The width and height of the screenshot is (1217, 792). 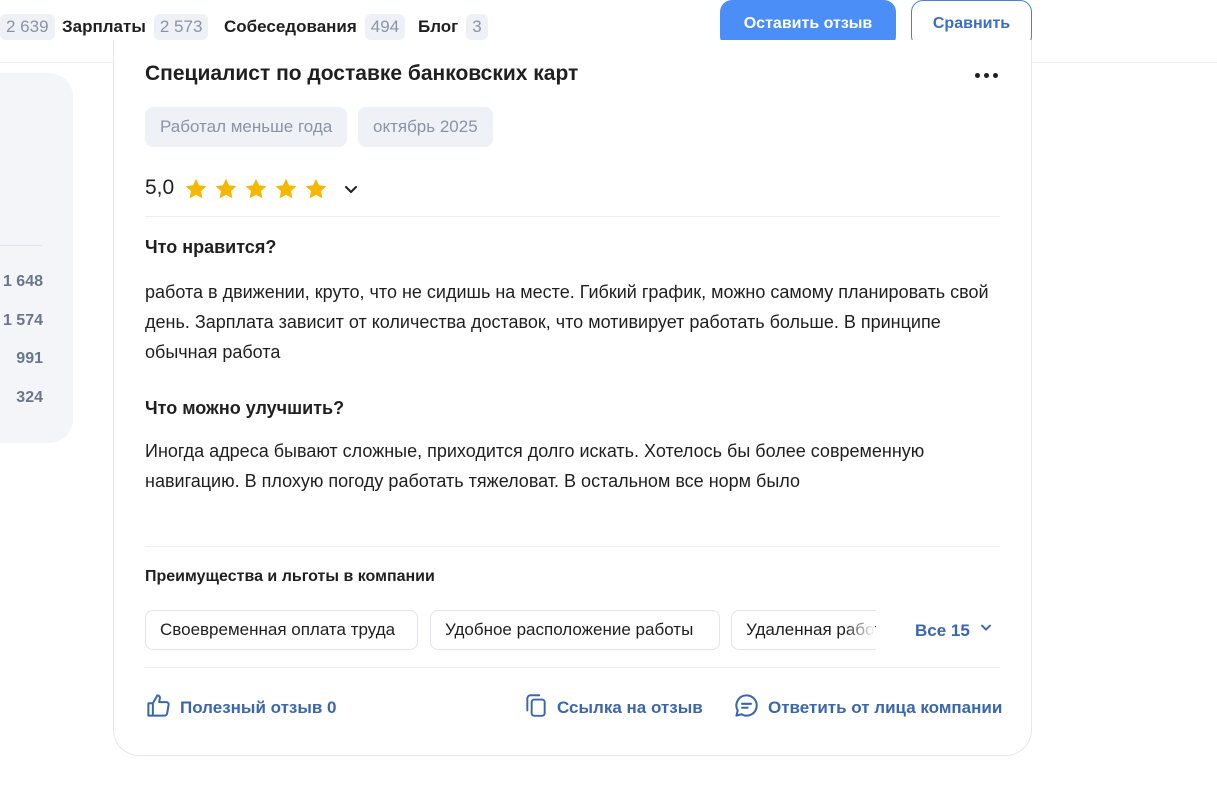 What do you see at coordinates (29, 358) in the screenshot?
I see `side-count-3: 991` at bounding box center [29, 358].